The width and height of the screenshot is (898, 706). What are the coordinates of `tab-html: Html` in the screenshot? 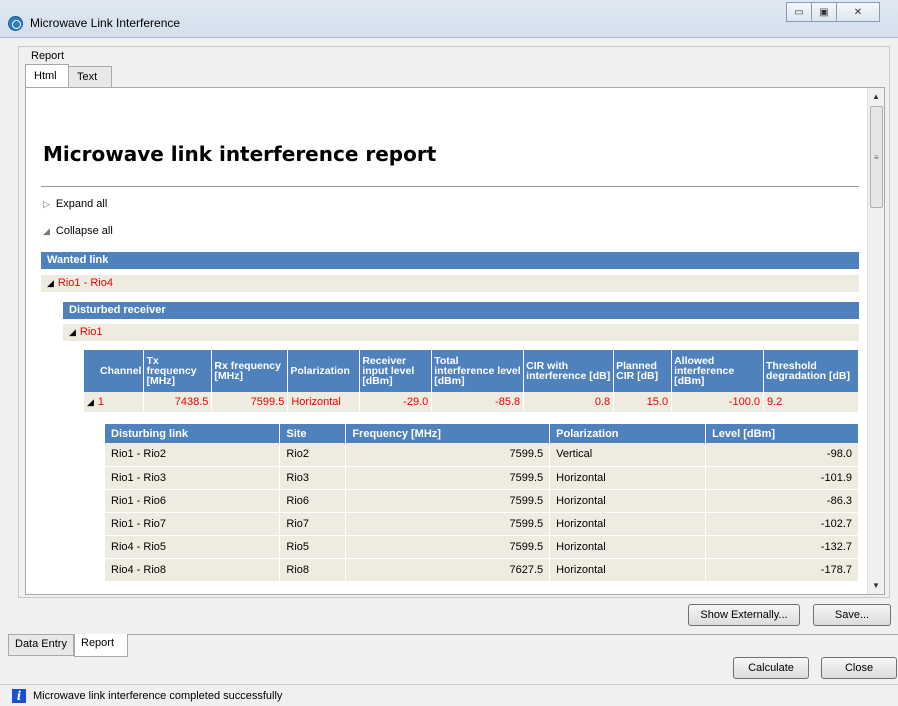 It's located at (47, 75).